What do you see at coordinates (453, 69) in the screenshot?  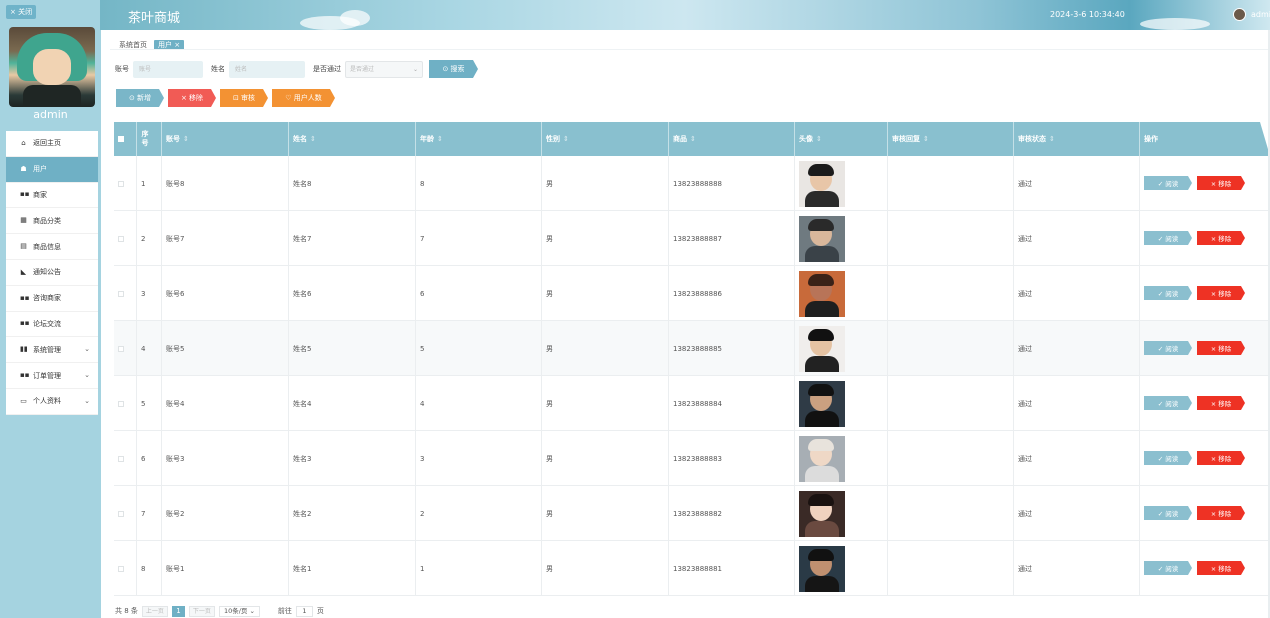 I see `search-button: ⊙ 搜索` at bounding box center [453, 69].